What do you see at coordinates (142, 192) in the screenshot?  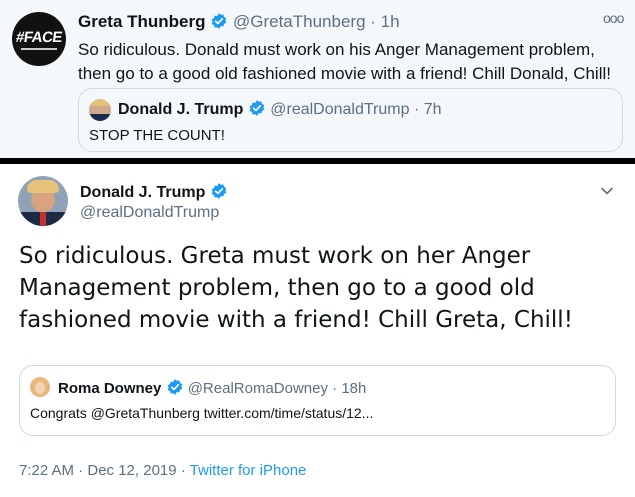 I see `author-name: Donald J. Trump` at bounding box center [142, 192].